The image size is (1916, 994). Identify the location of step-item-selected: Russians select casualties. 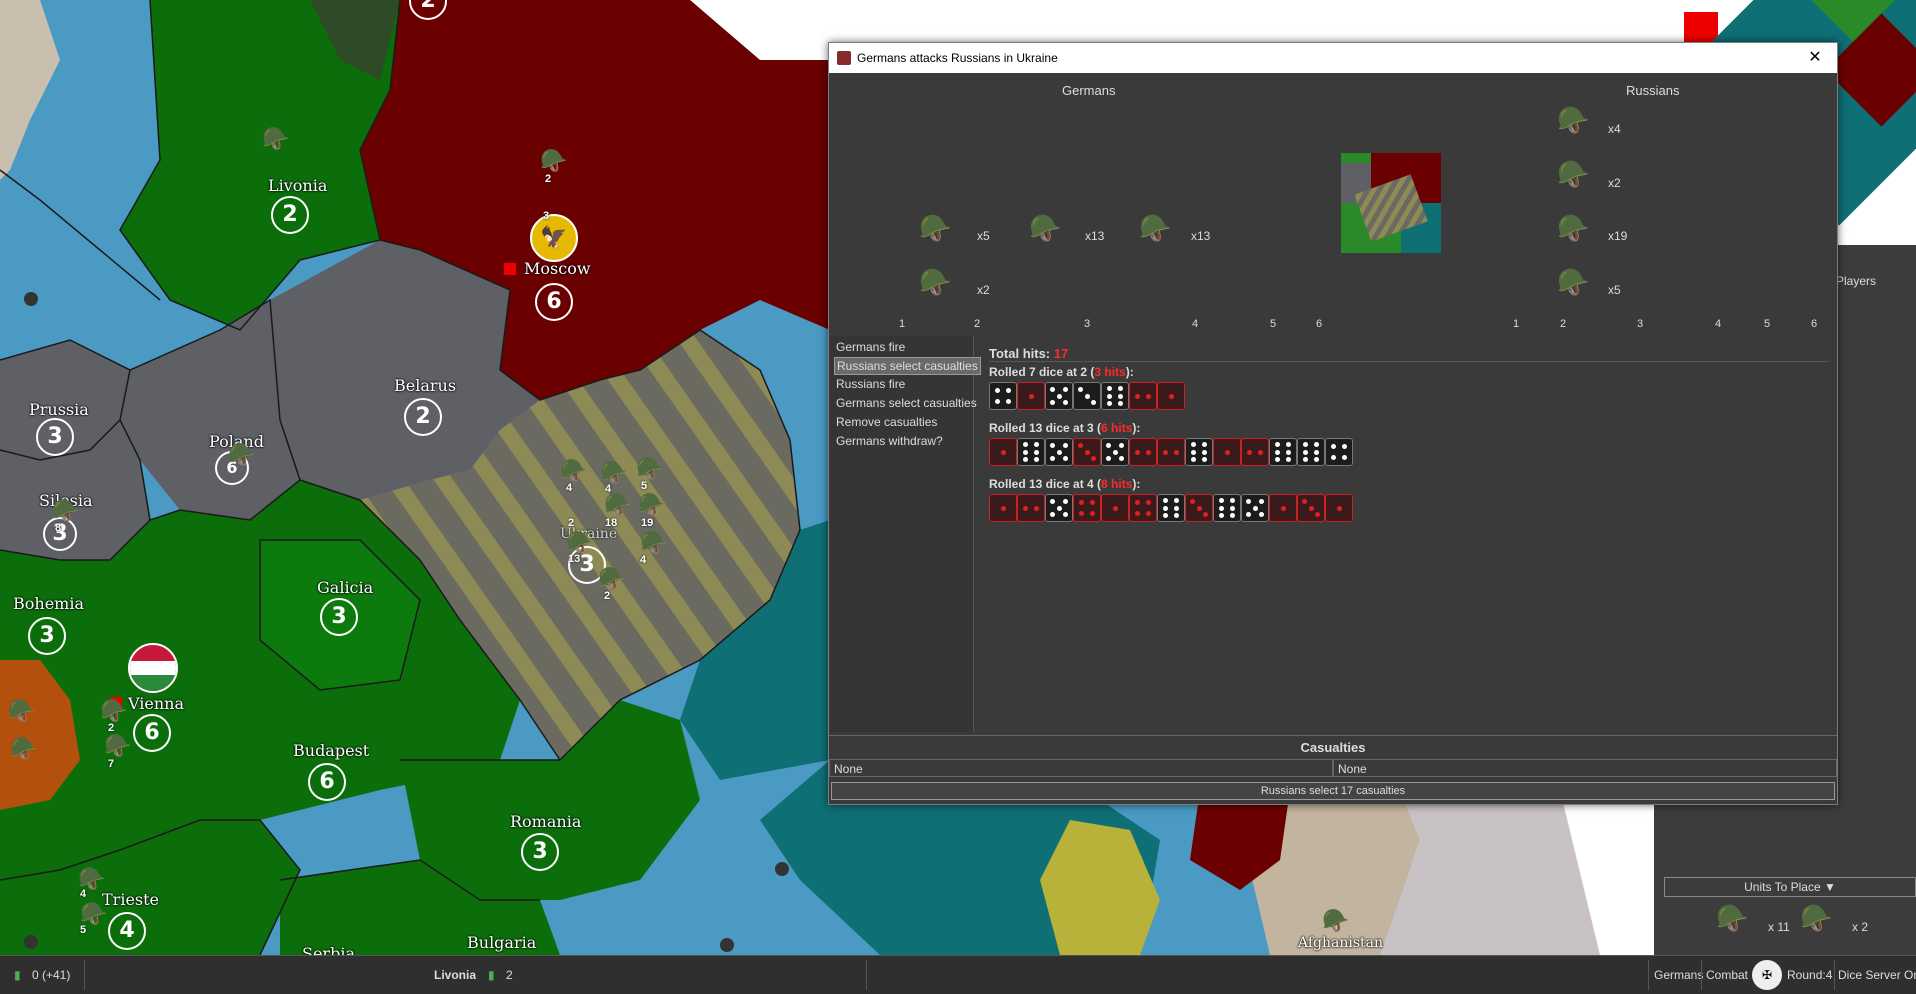
(907, 366).